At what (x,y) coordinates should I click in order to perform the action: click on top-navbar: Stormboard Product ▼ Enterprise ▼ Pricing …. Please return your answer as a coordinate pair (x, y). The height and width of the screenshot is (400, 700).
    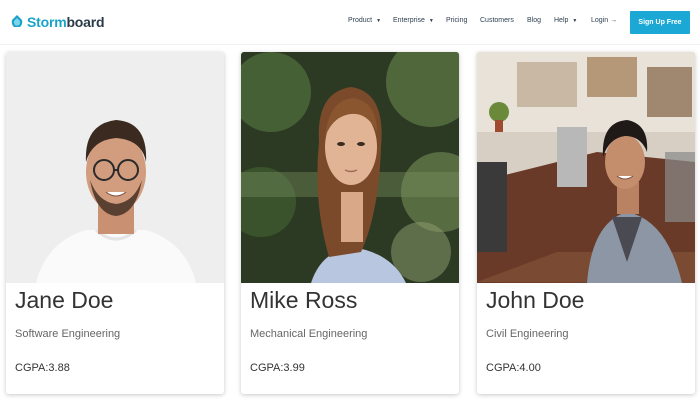
    Looking at the image, I should click on (350, 22).